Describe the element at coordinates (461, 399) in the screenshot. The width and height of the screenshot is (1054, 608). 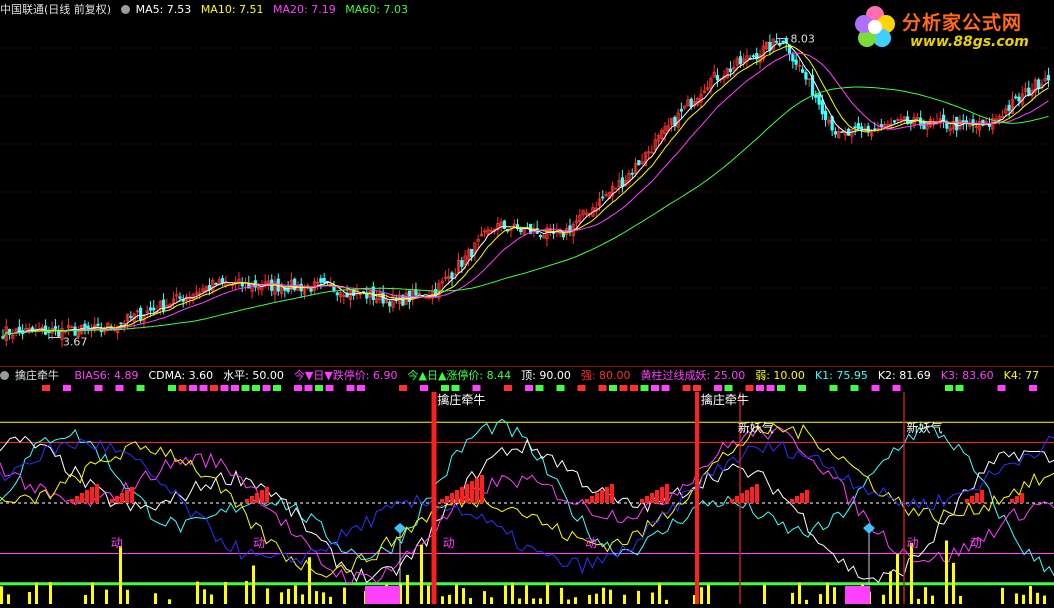
I see `indicator-annotation: 擒庄牵牛` at that location.